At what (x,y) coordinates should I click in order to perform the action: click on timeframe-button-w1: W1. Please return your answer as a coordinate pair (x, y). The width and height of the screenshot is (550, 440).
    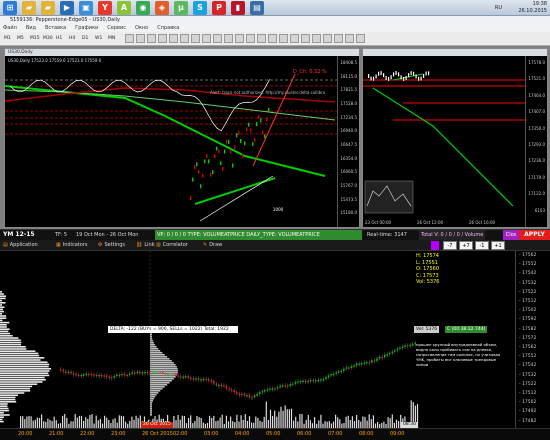
    Looking at the image, I should click on (98, 38).